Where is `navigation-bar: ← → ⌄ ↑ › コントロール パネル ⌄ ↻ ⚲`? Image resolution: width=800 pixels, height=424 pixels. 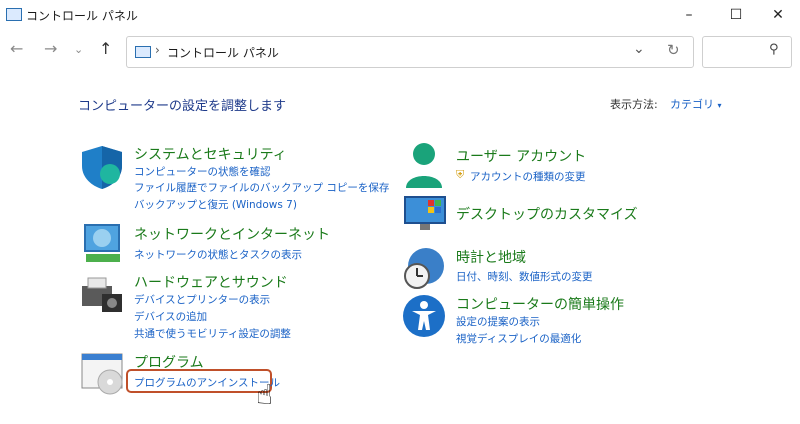
navigation-bar: ← → ⌄ ↑ › コントロール パネル ⌄ ↻ ⚲ is located at coordinates (400, 52).